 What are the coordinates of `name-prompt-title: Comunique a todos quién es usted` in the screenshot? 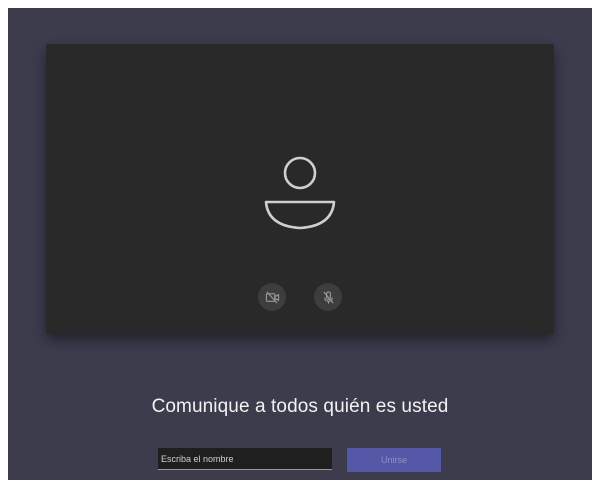 It's located at (300, 406).